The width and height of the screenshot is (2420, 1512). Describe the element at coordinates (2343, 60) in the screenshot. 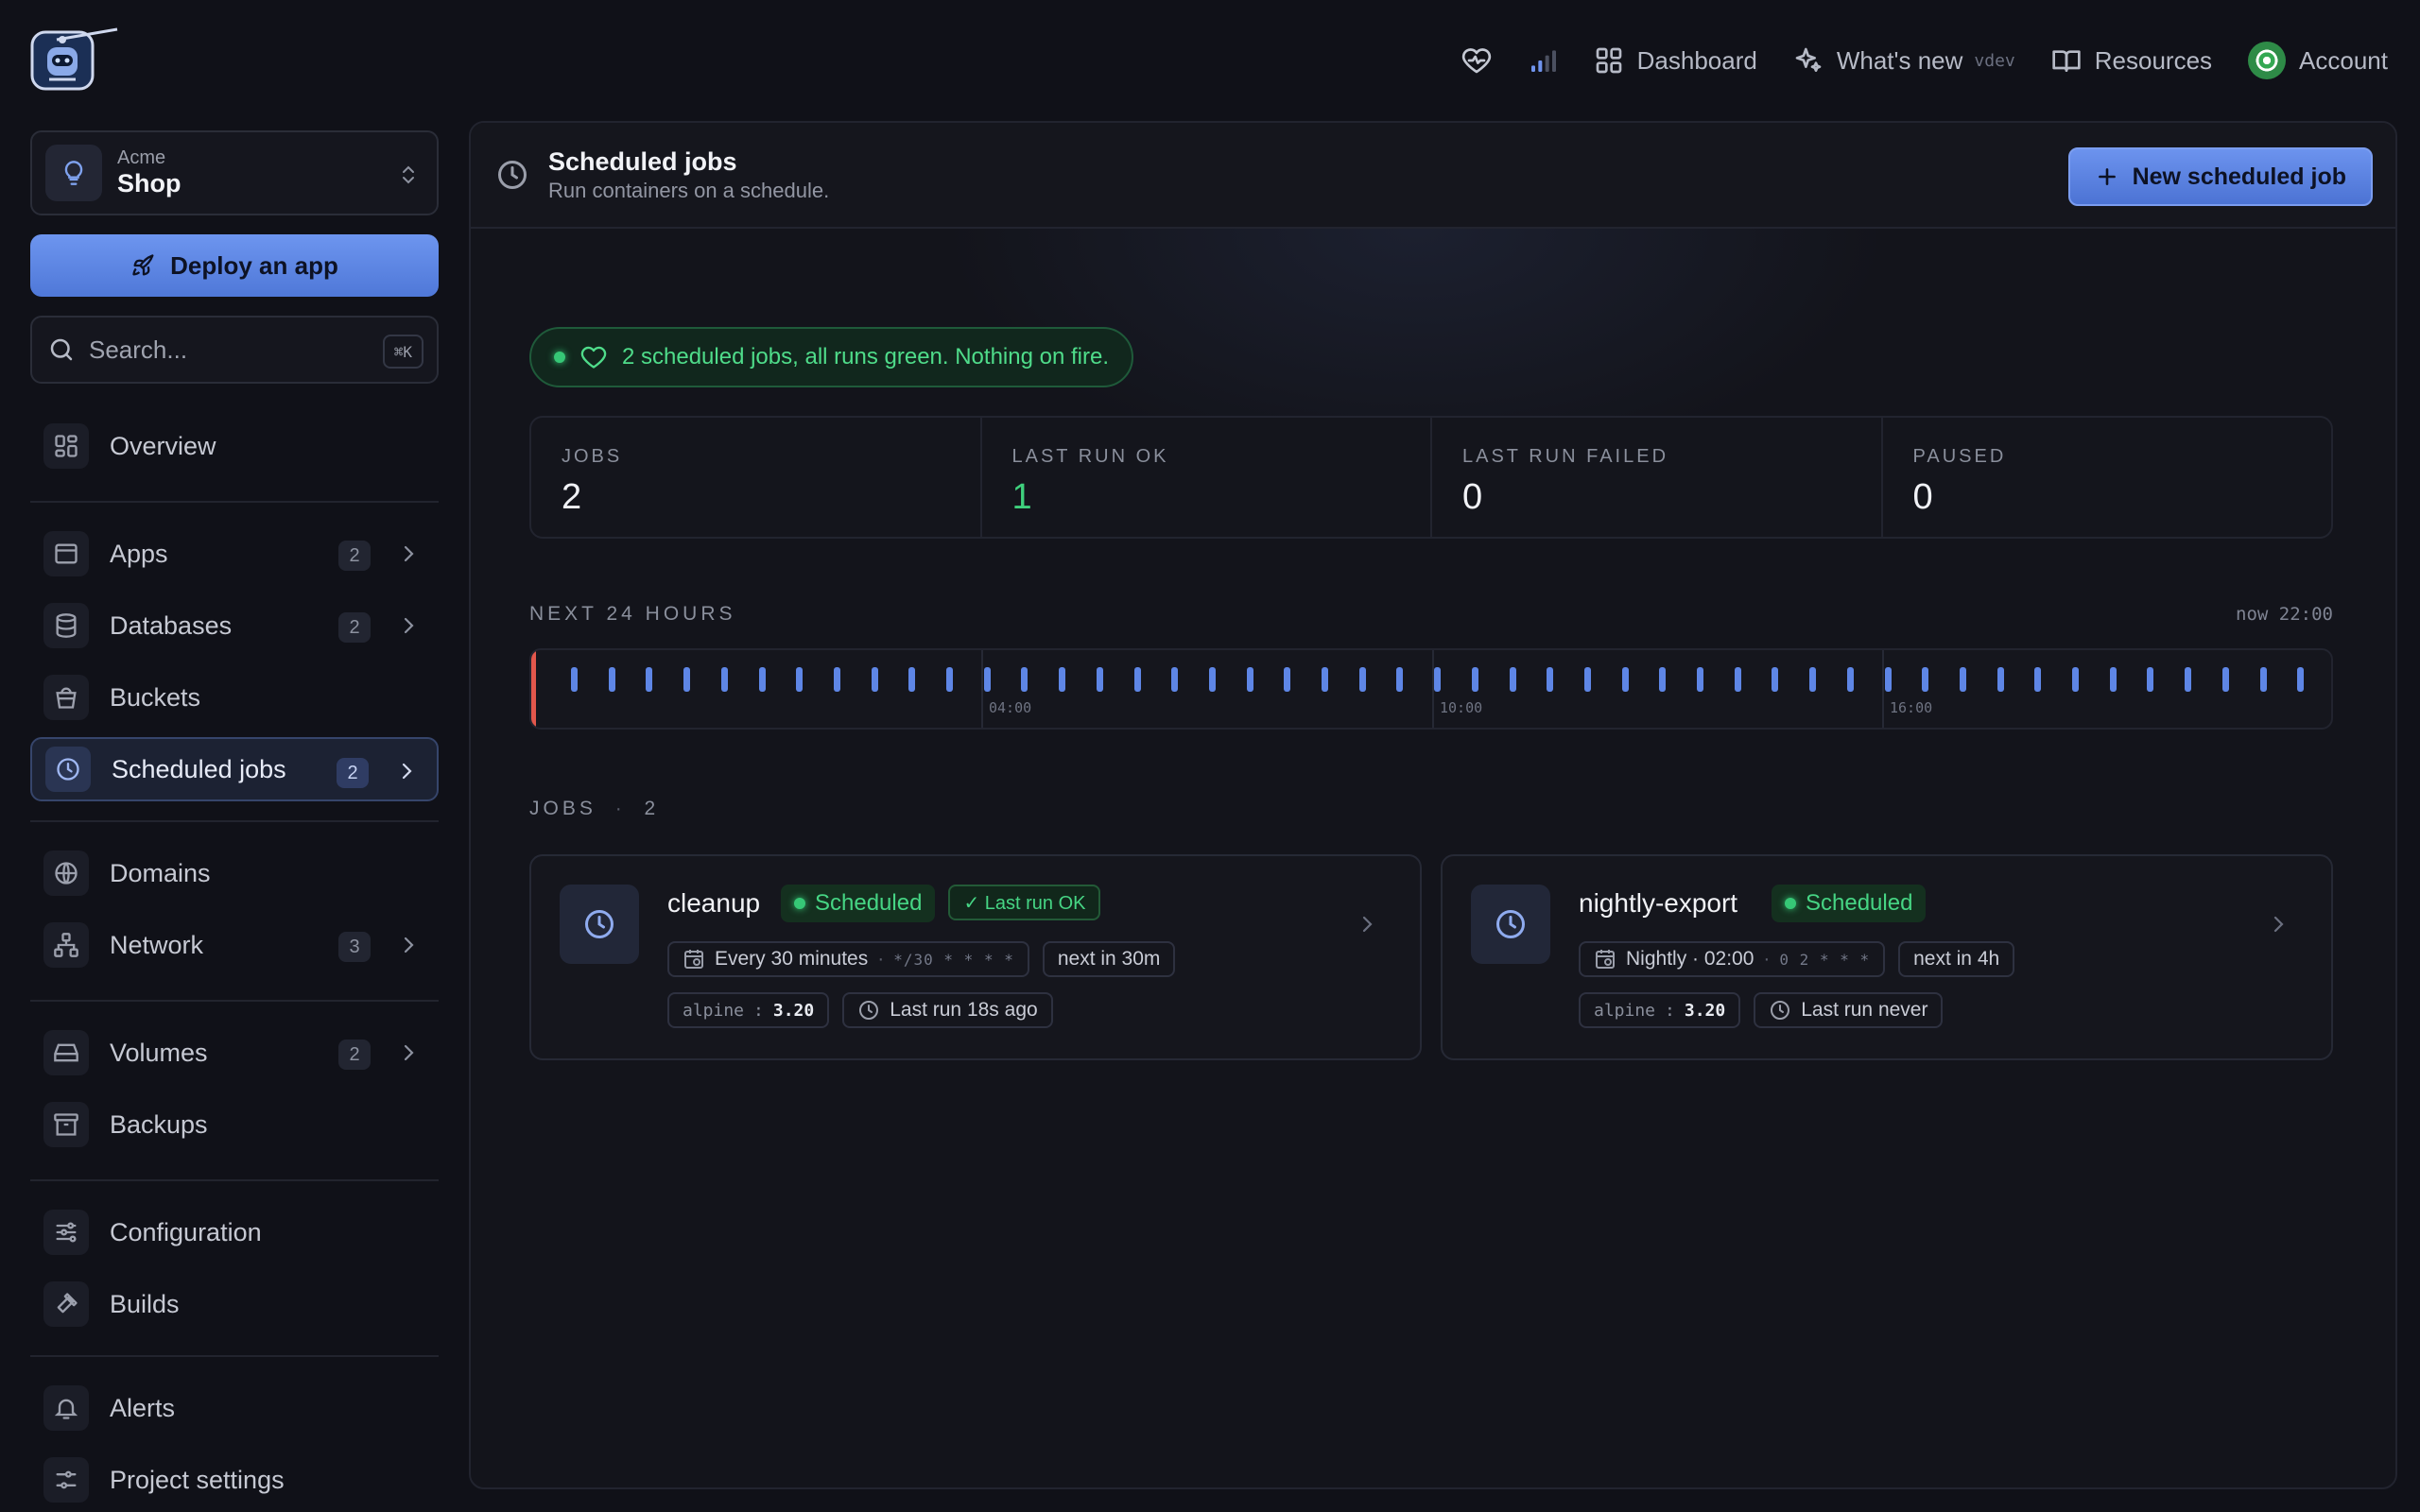

I see `account-label: Account` at that location.